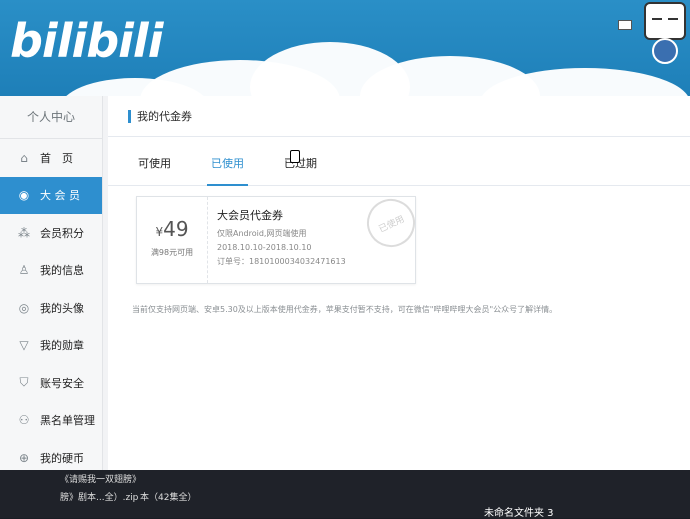 The image size is (690, 519). I want to click on used-stamp: 已使用, so click(391, 223).